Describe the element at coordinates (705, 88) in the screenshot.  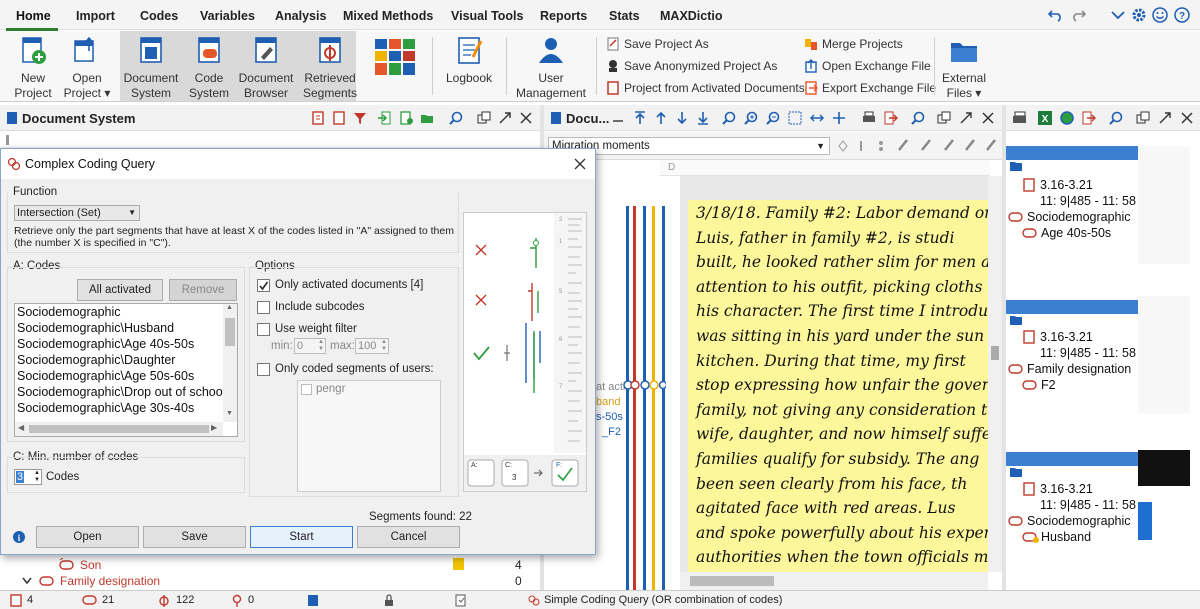
I see `project-from-activated-button: Project from Activated Documents` at that location.